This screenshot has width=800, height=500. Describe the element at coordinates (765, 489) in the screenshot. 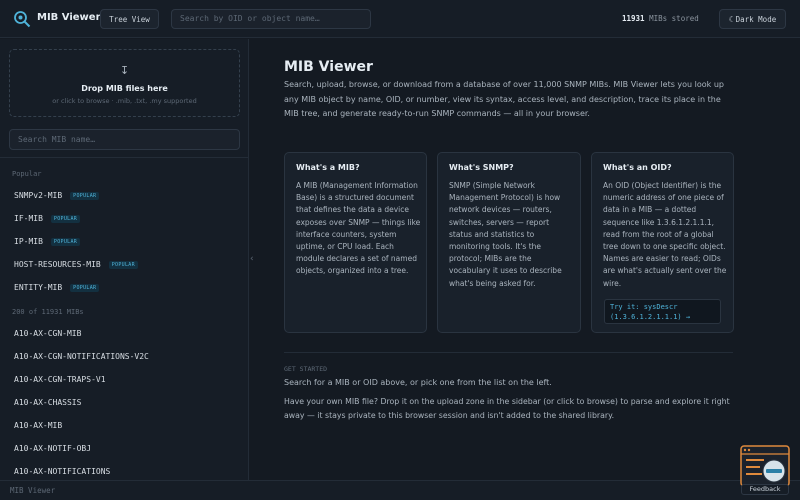

I see `feedback-button: Feedback` at that location.